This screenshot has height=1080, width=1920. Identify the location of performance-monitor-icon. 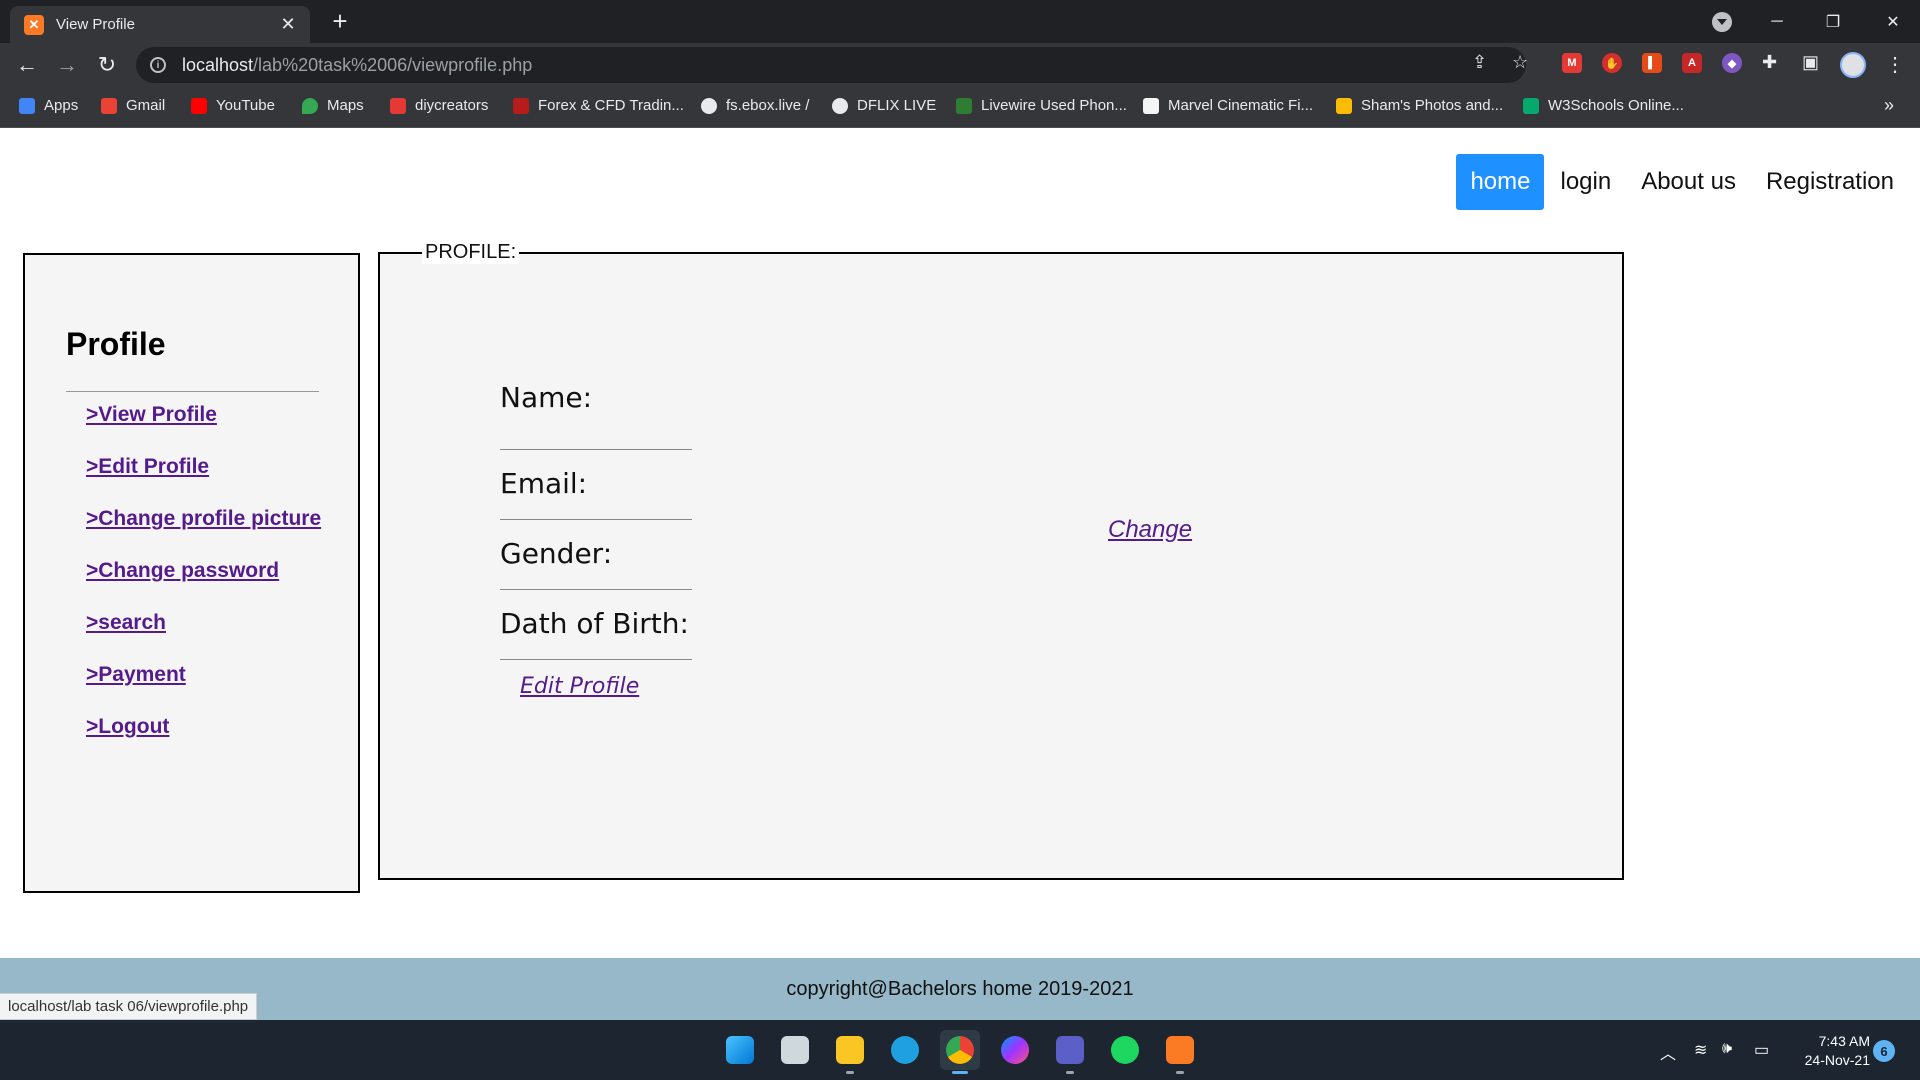
(795, 1050).